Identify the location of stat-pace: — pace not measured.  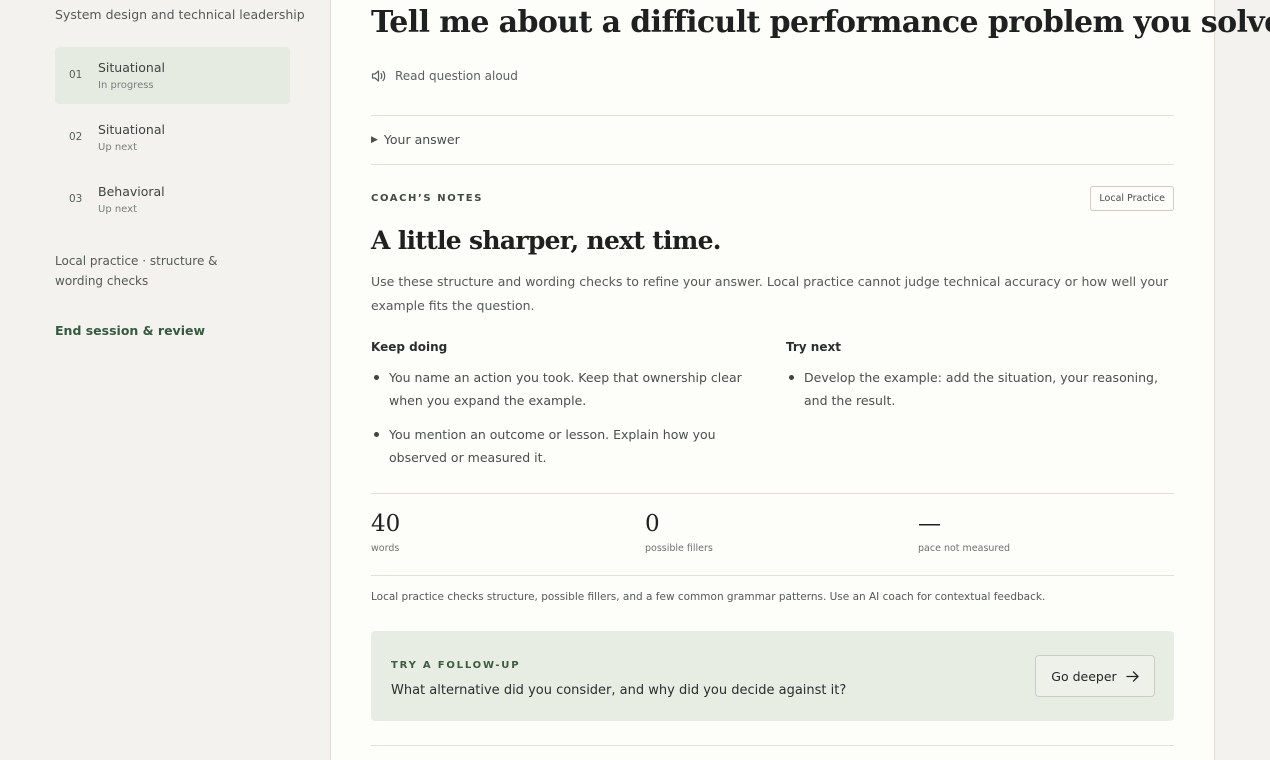
(964, 531).